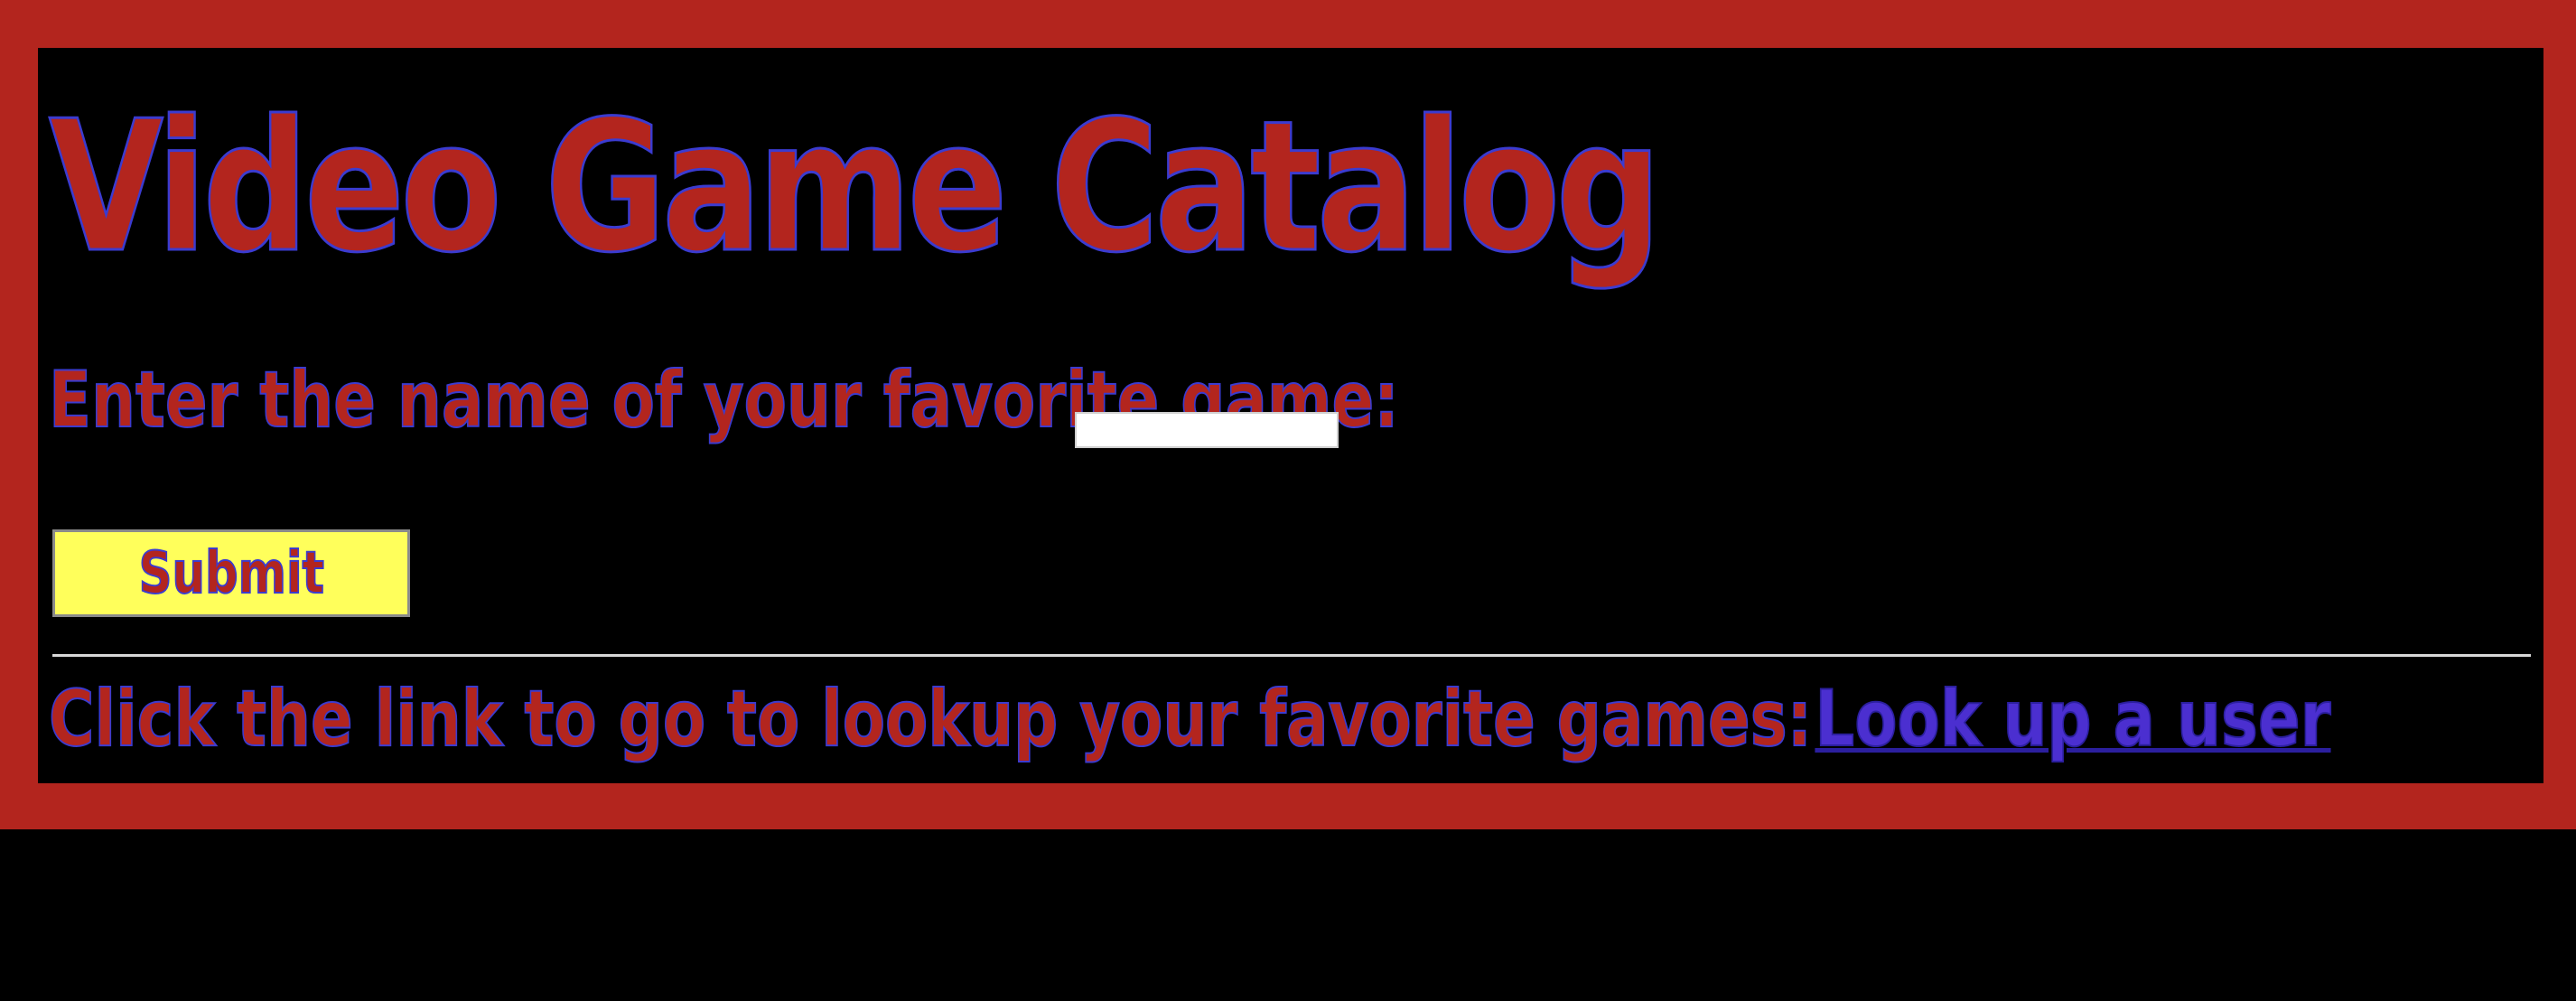  I want to click on lookup-user-link: Look up a user, so click(2073, 719).